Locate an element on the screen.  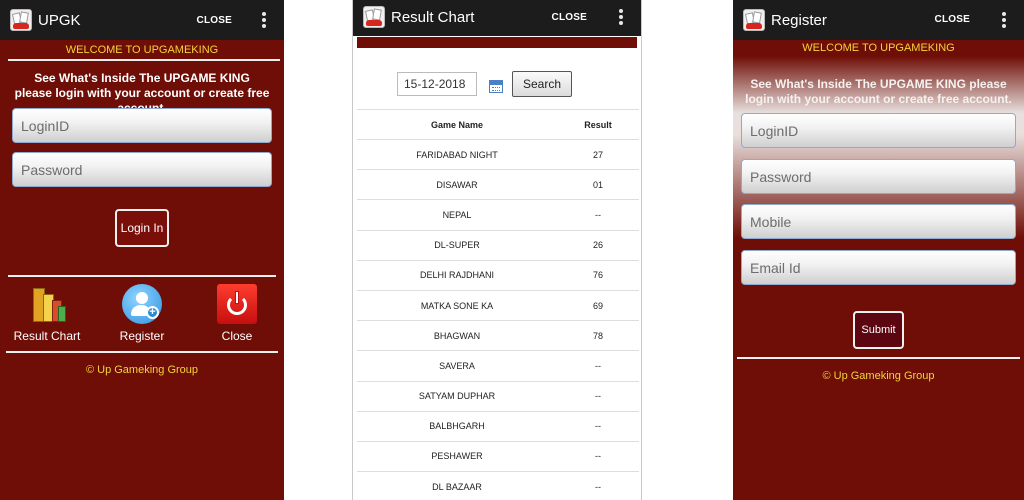
register-label: Register is located at coordinates (142, 336).